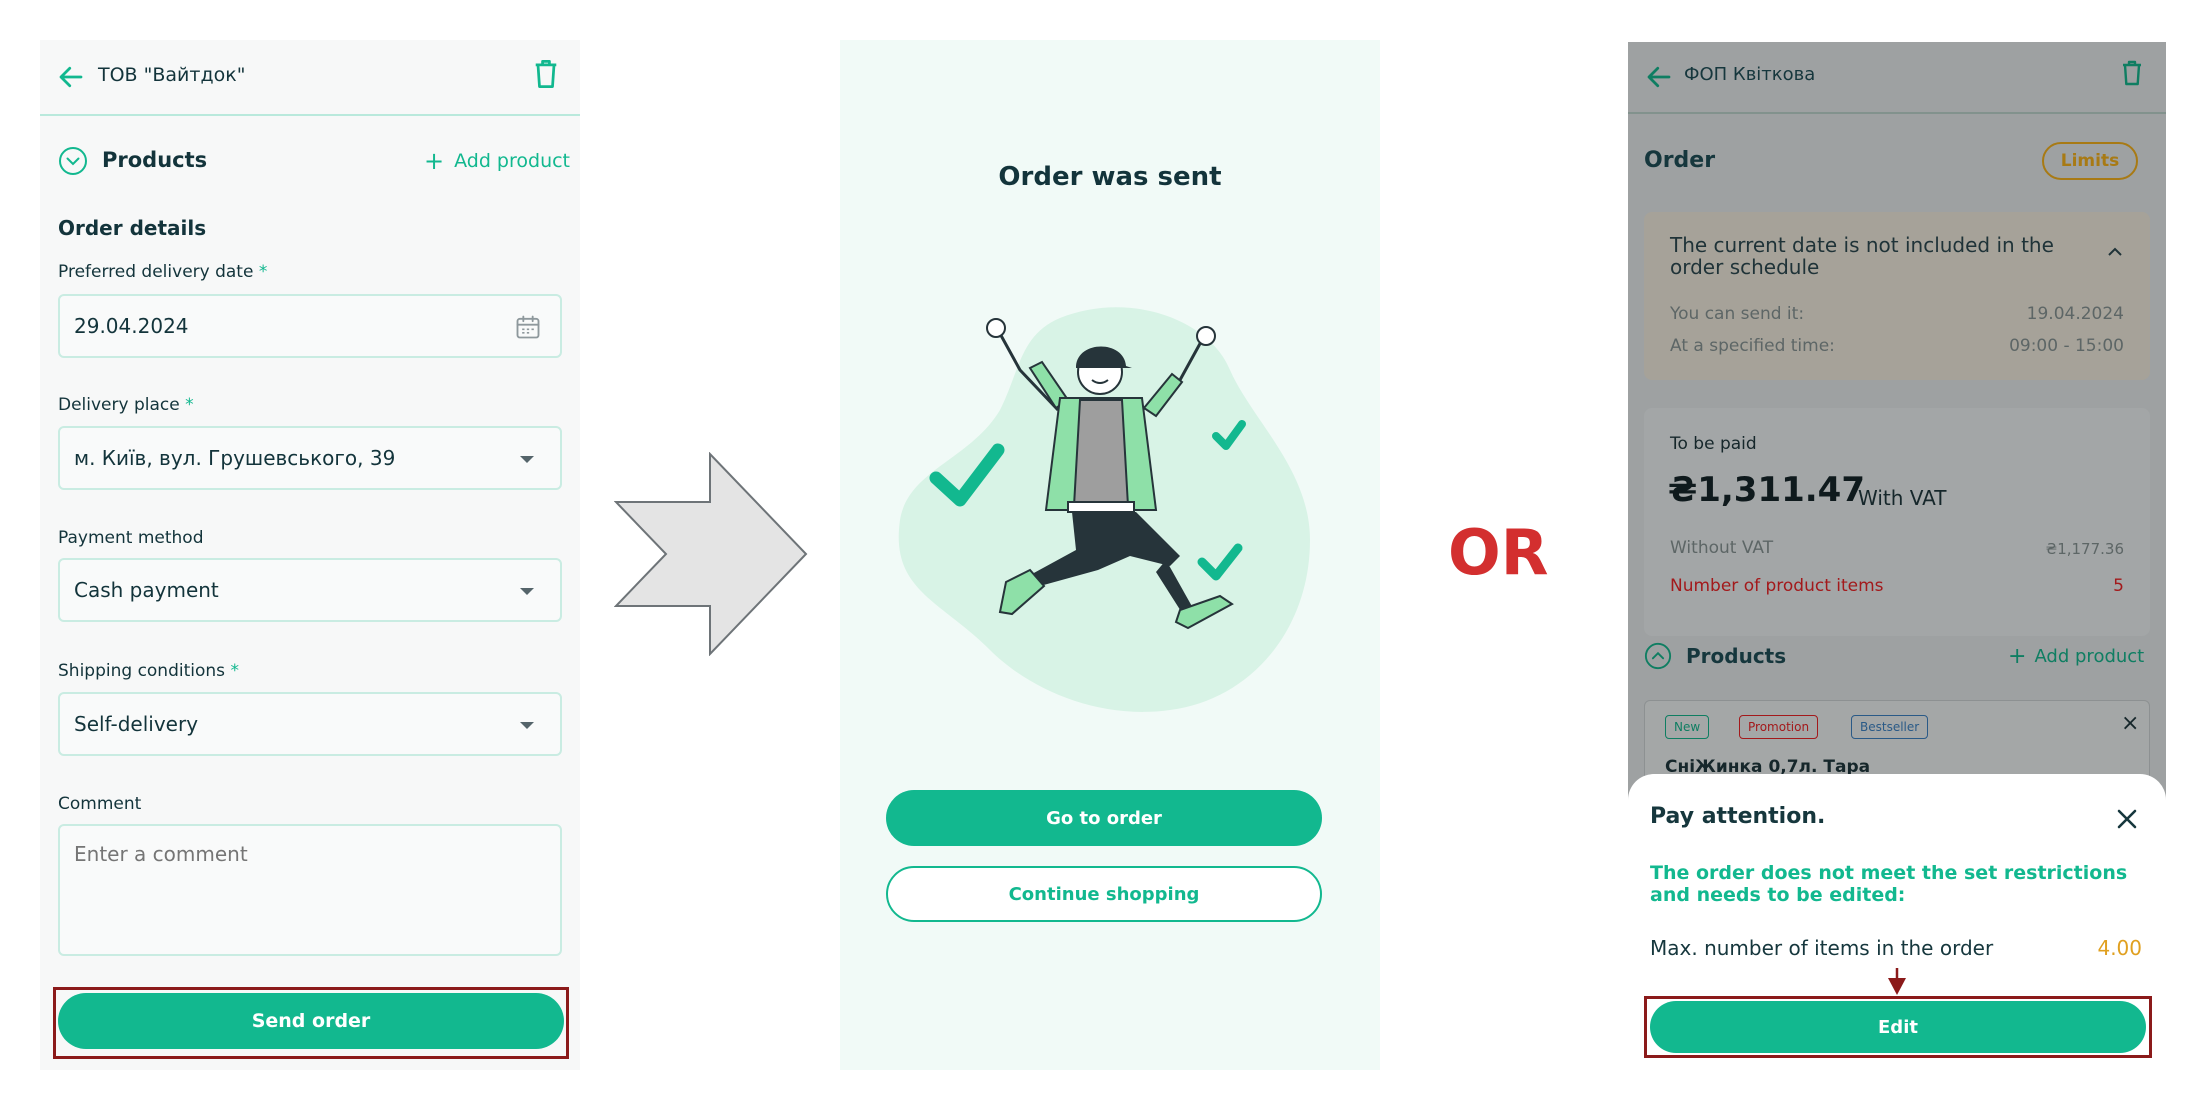 The image size is (2200, 1100). Describe the element at coordinates (310, 326) in the screenshot. I see `delivery-date-field: 29.04.2024` at that location.